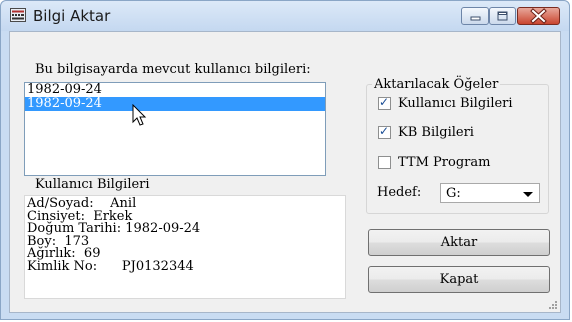 The height and width of the screenshot is (322, 572). What do you see at coordinates (459, 279) in the screenshot?
I see `close-button: Kapat` at bounding box center [459, 279].